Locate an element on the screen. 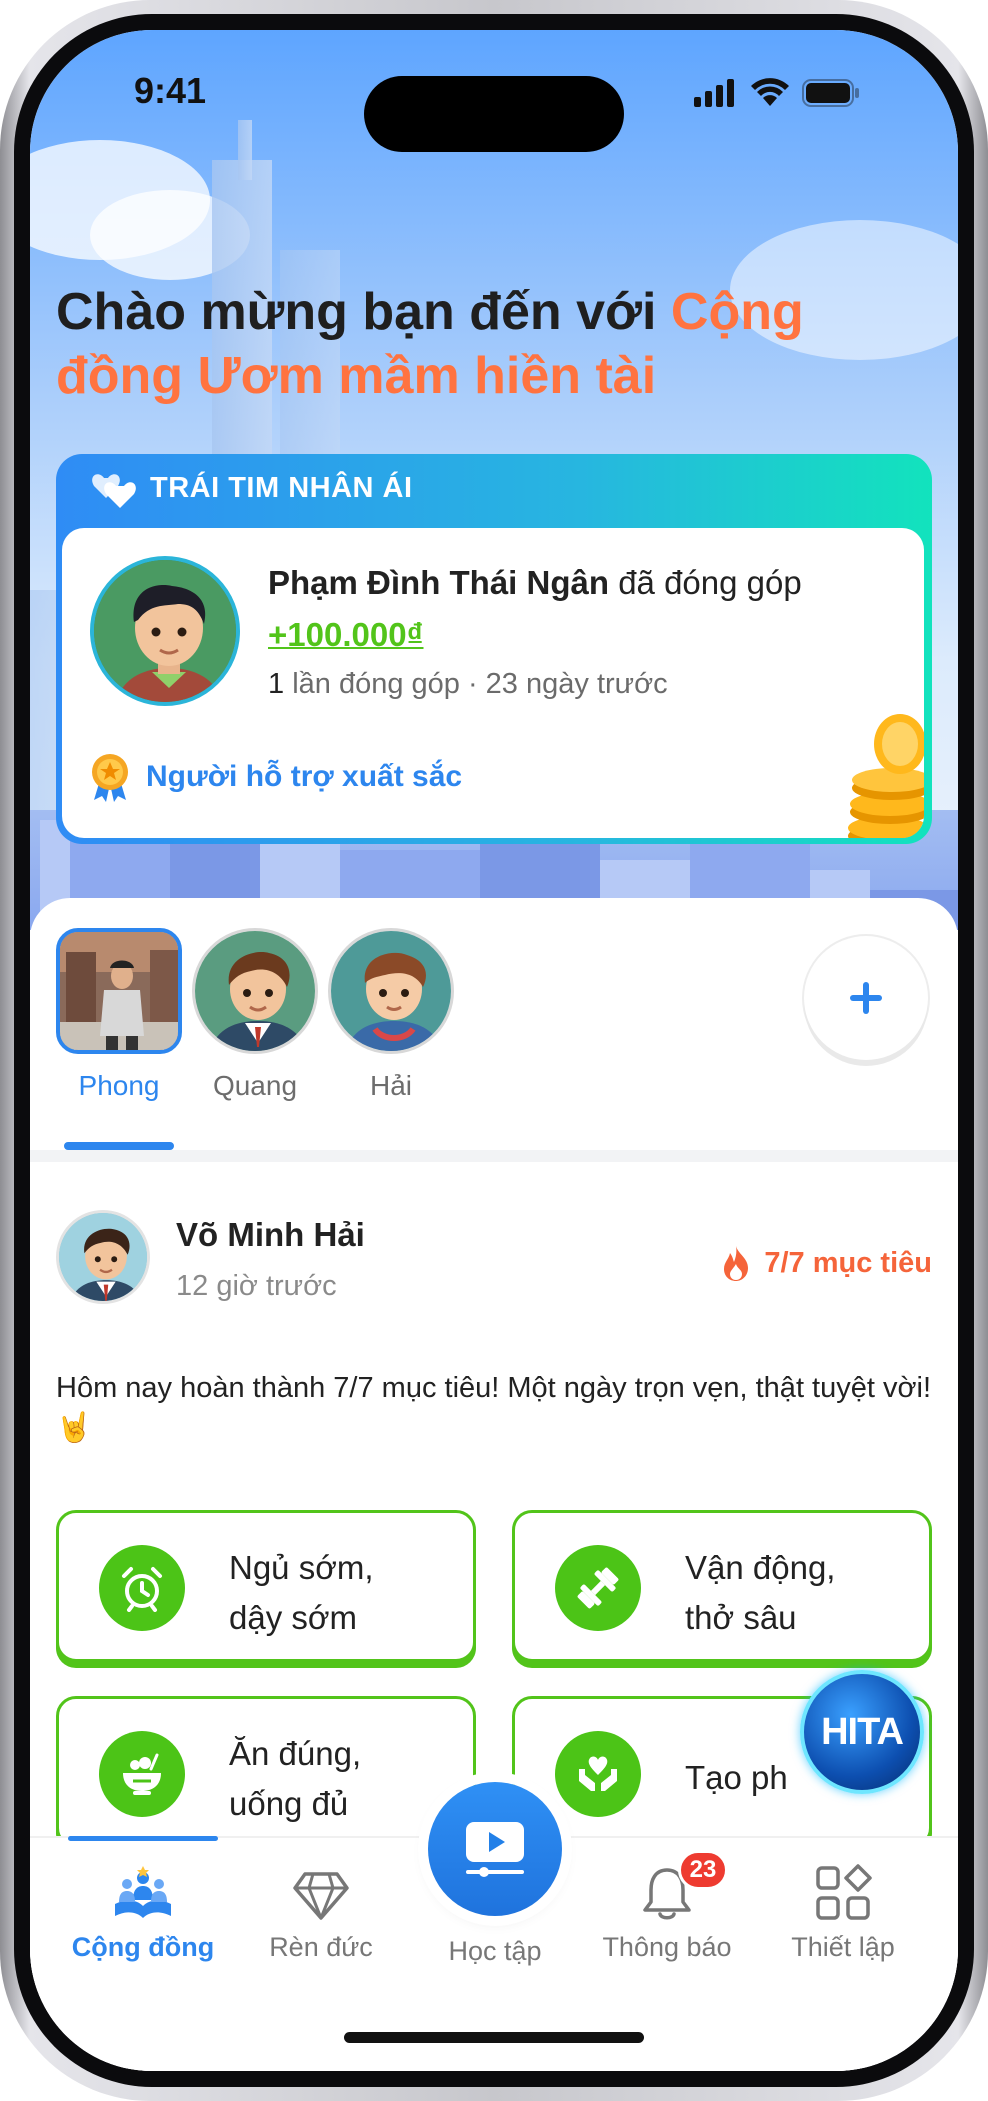 Image resolution: width=988 pixels, height=2101 pixels. status-icons is located at coordinates (777, 93).